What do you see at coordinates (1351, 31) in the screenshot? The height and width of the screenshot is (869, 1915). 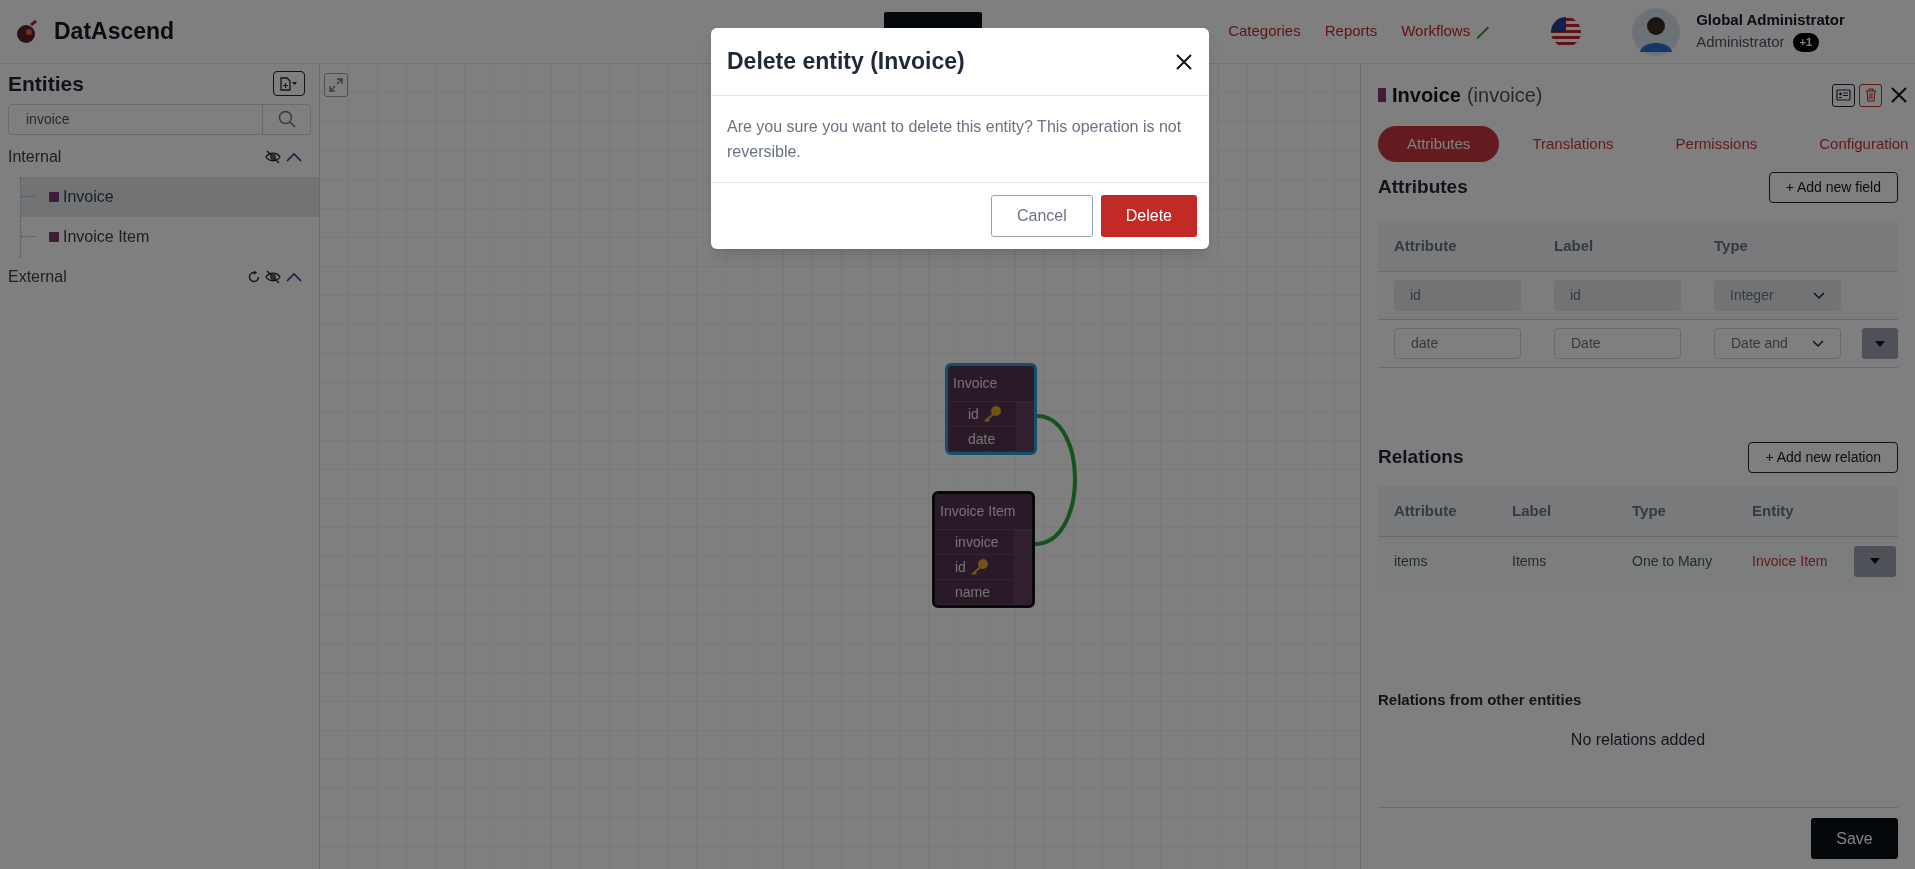 I see `nav-link: Reports` at bounding box center [1351, 31].